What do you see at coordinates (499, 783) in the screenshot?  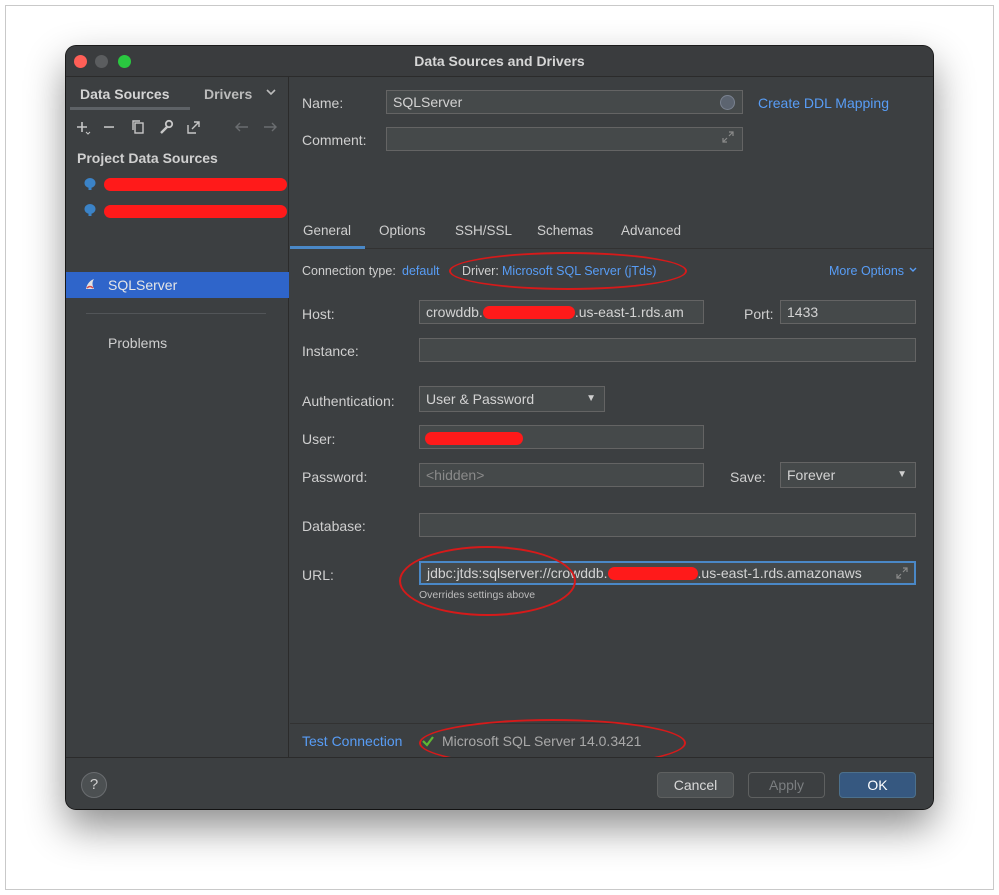 I see `dialog-footer: ? Cancel Apply OK` at bounding box center [499, 783].